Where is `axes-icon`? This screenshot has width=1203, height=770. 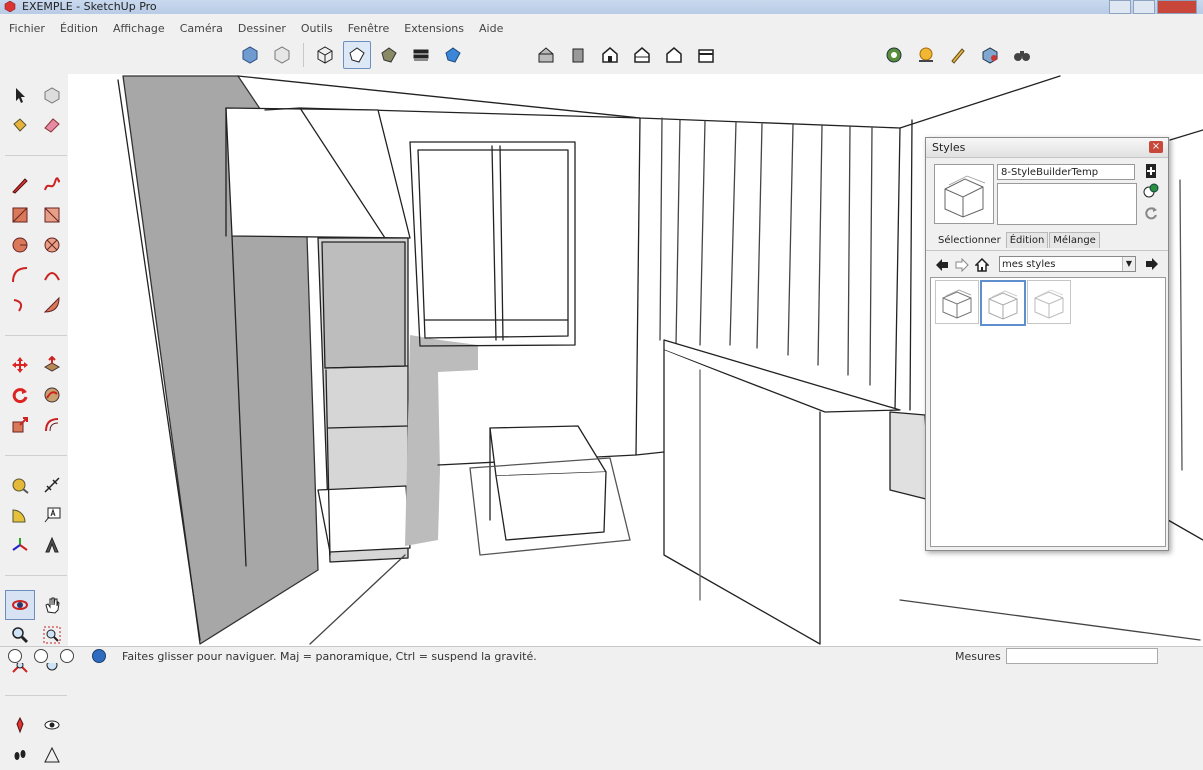 axes-icon is located at coordinates (20, 545).